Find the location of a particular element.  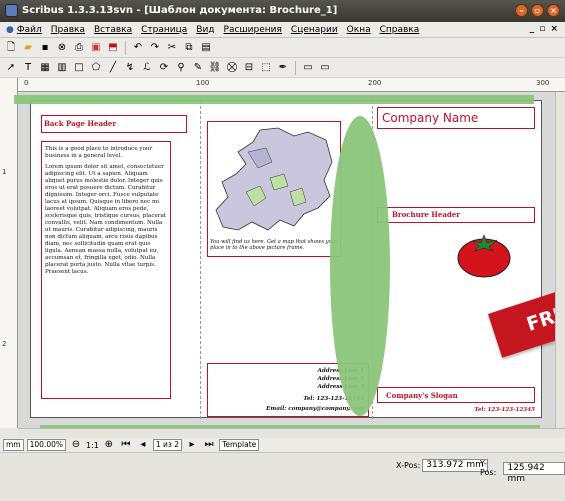

copy-properties-icon: ⬚ is located at coordinates (266, 68).